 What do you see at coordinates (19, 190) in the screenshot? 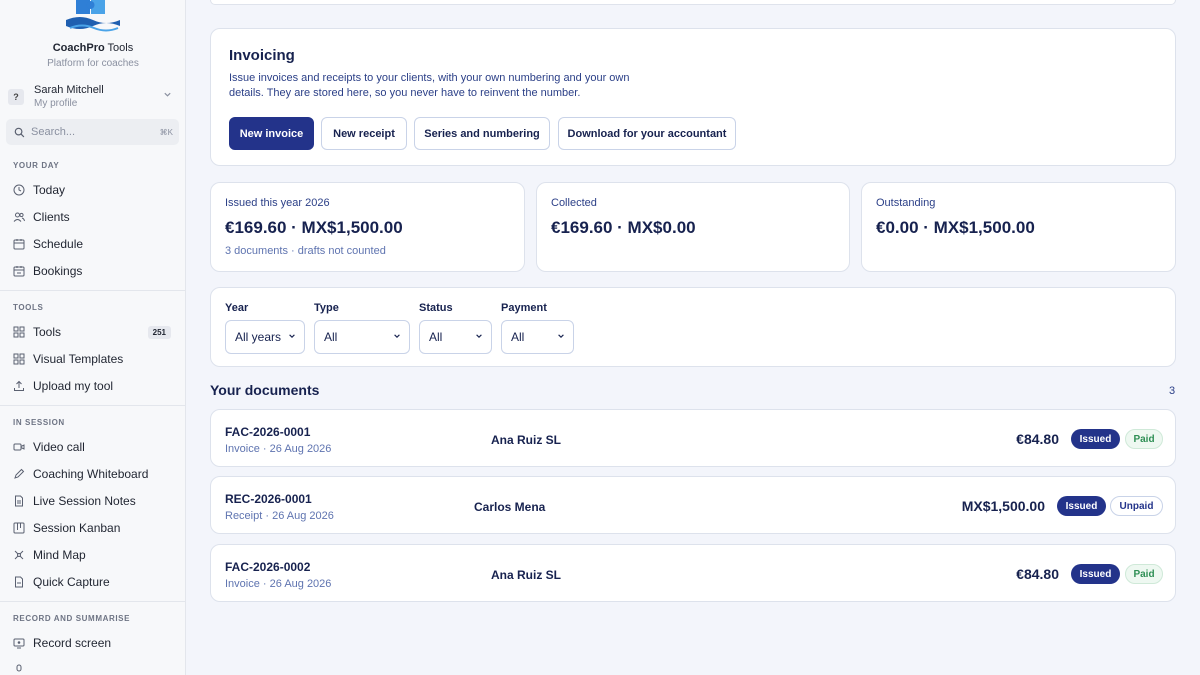
I see `clock-icon` at bounding box center [19, 190].